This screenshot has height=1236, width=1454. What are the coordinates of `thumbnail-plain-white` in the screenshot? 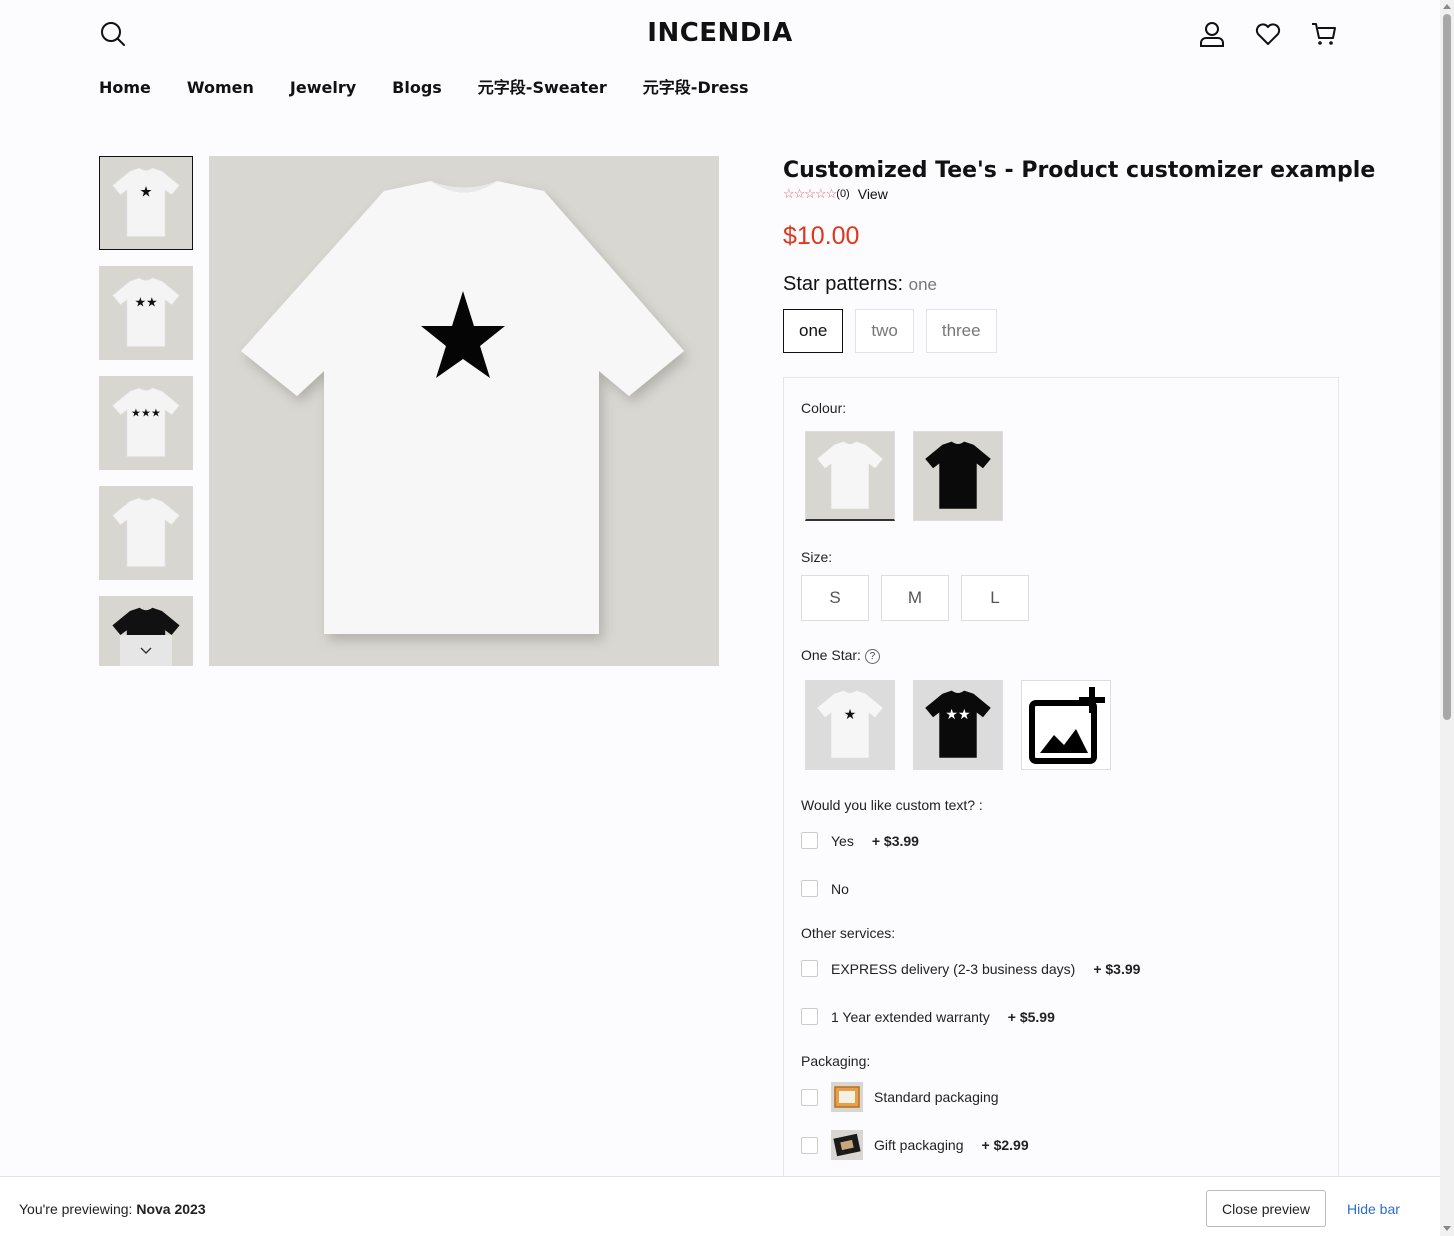 It's located at (146, 533).